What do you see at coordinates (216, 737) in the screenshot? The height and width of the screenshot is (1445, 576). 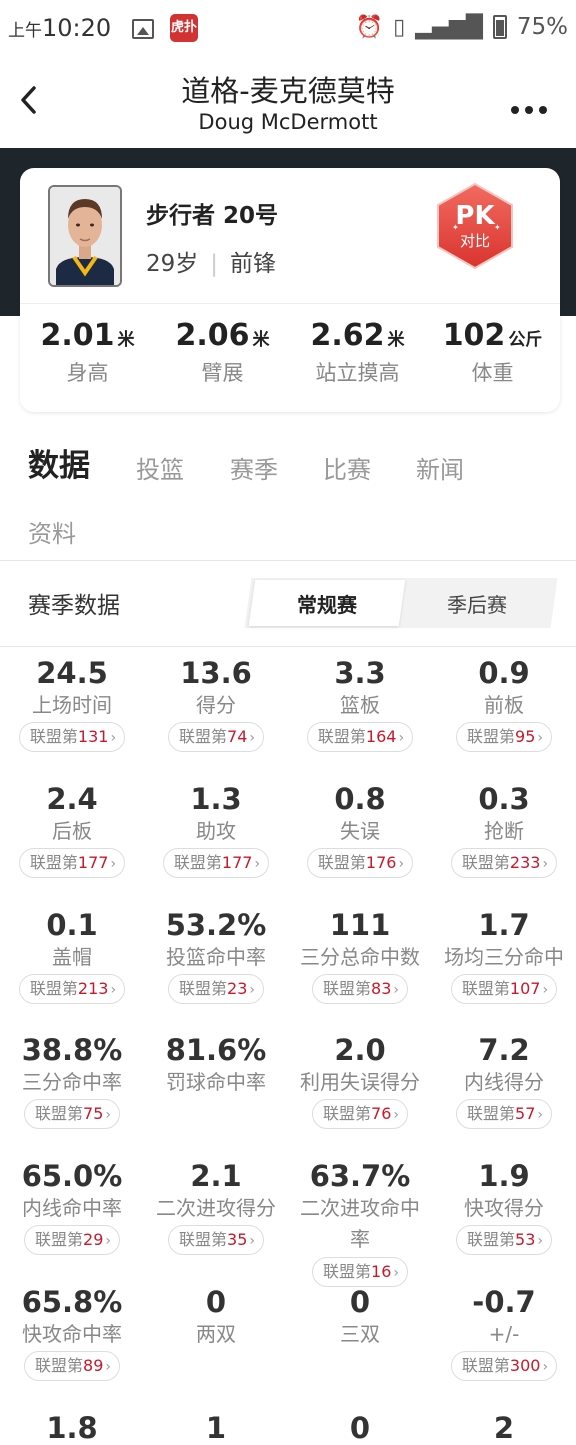 I see `league-rank-badge: 联盟第74 ›` at bounding box center [216, 737].